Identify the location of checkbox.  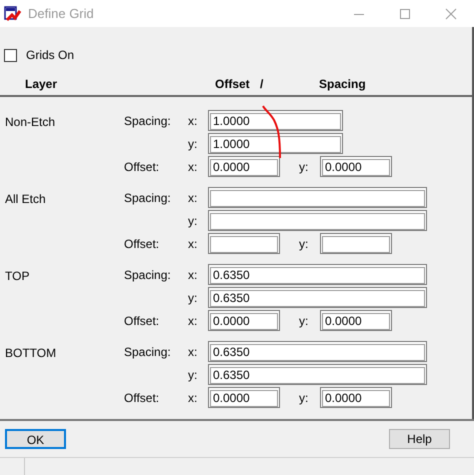
(10, 55).